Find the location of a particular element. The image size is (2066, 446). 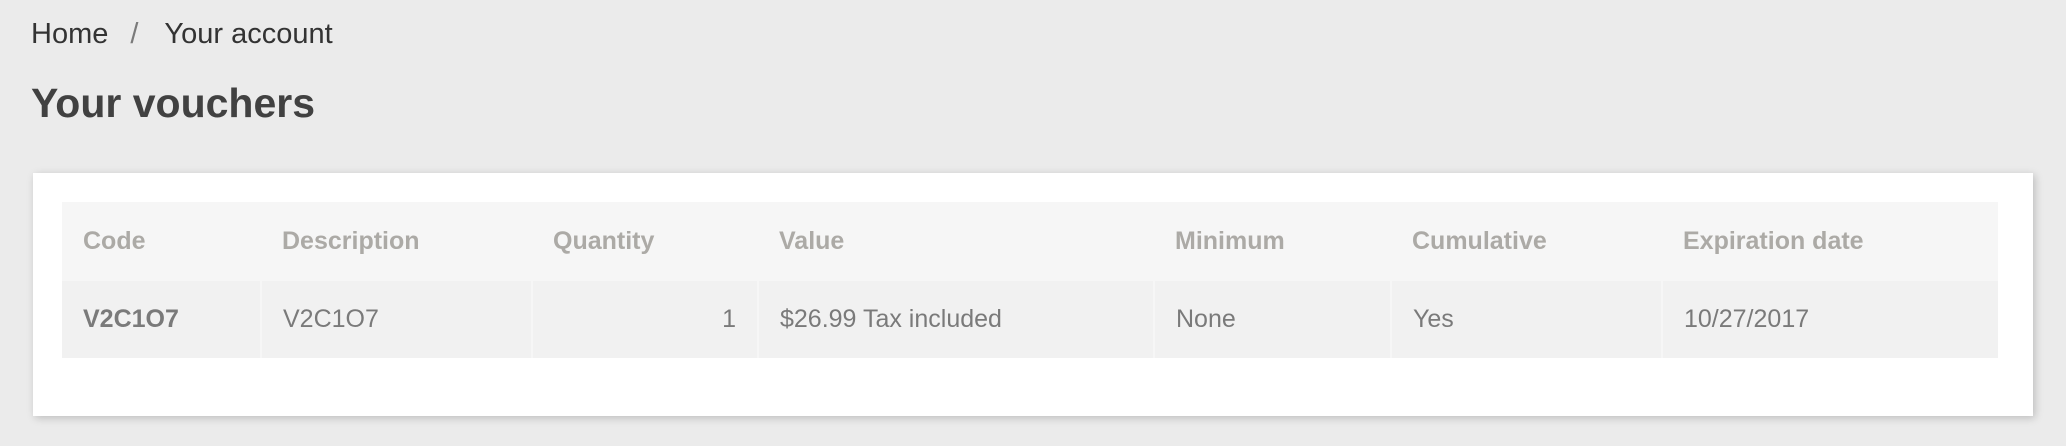

voucher-description-cell: V2C1O7 is located at coordinates (396, 319).